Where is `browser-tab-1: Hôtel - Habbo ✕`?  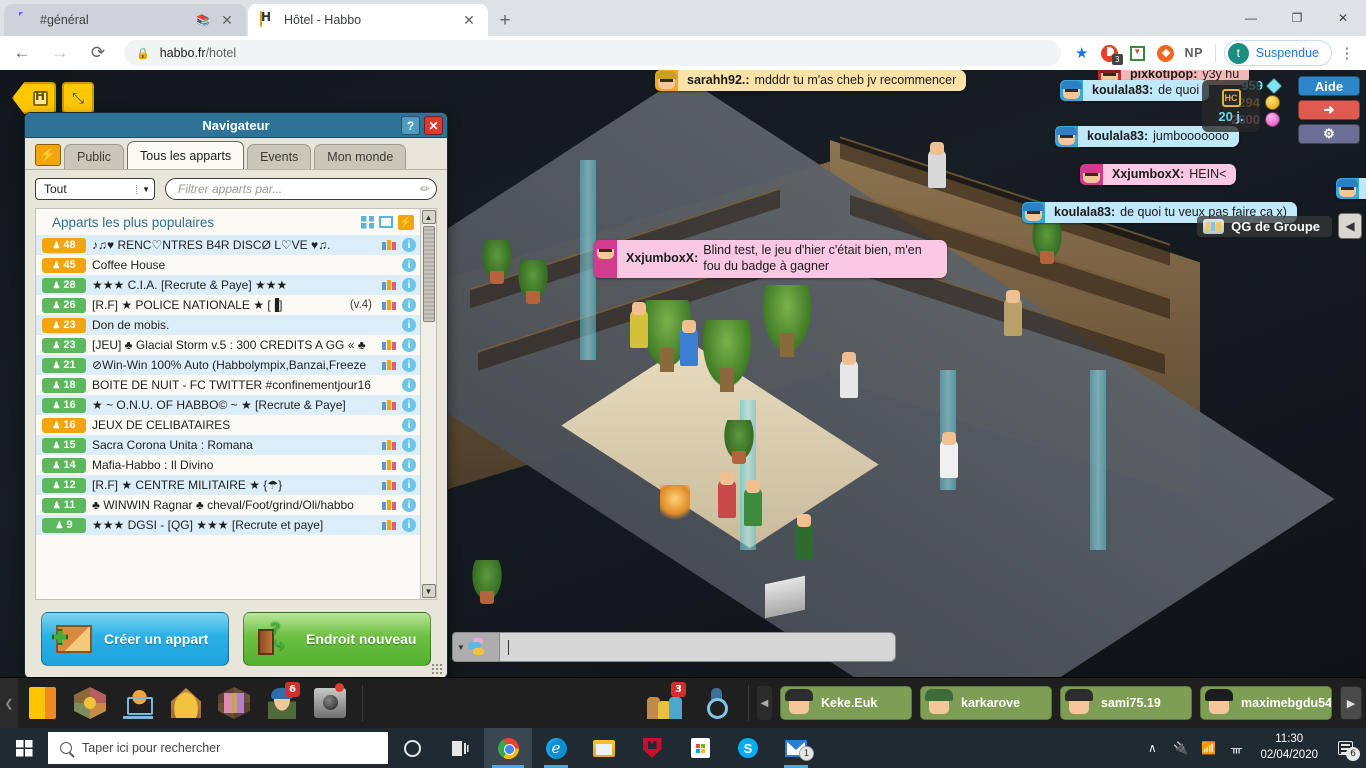
browser-tab-1: Hôtel - Habbo ✕ is located at coordinates (368, 20).